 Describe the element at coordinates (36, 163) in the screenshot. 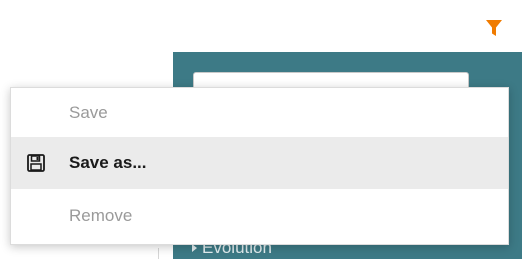

I see `floppy-disk-icon` at that location.